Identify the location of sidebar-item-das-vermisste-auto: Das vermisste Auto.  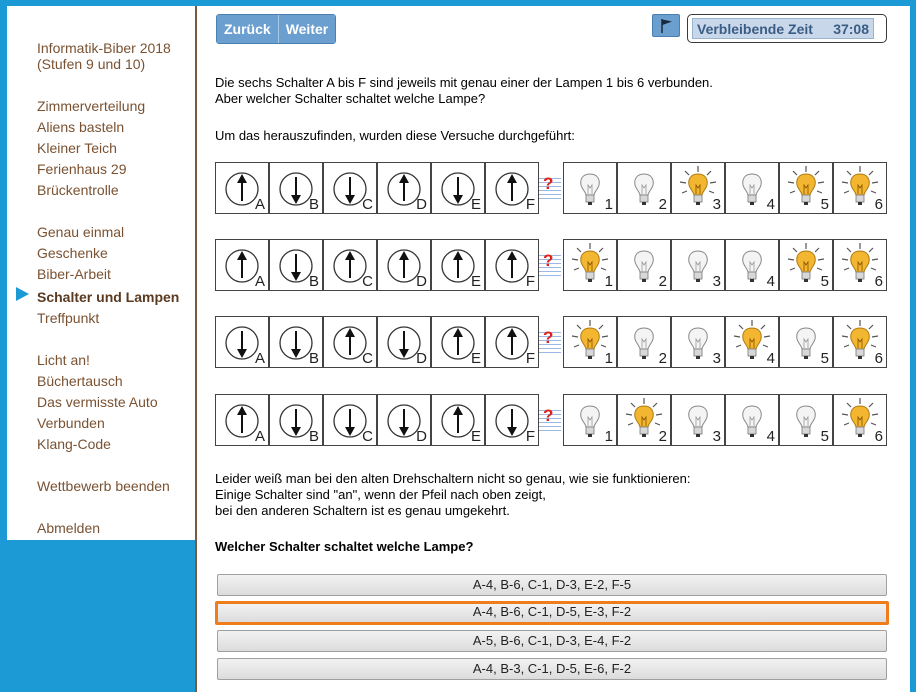
(97, 402).